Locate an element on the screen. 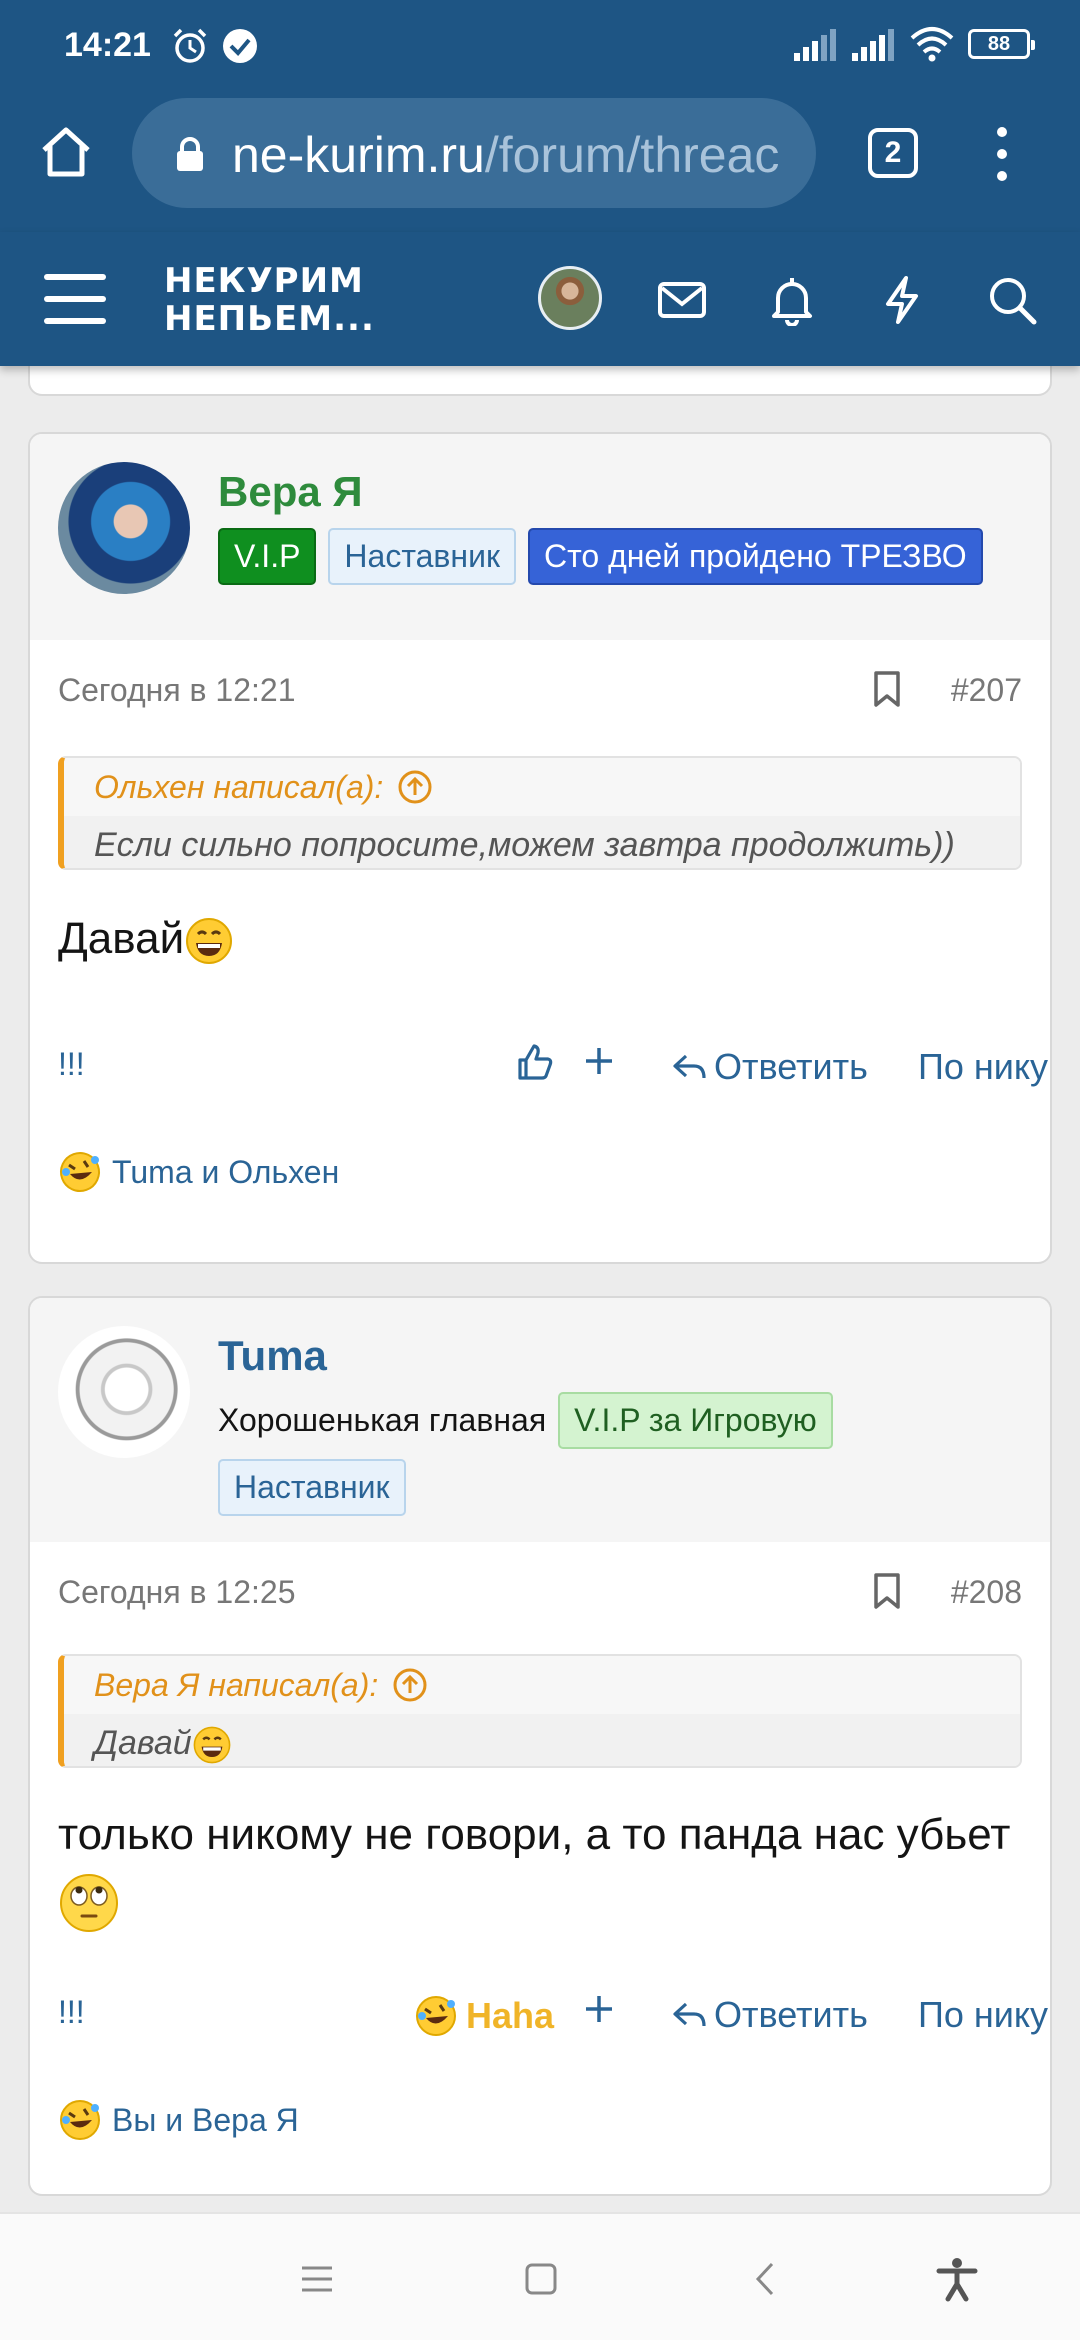 The image size is (1080, 2340). quote-text-row: Давай is located at coordinates (542, 1740).